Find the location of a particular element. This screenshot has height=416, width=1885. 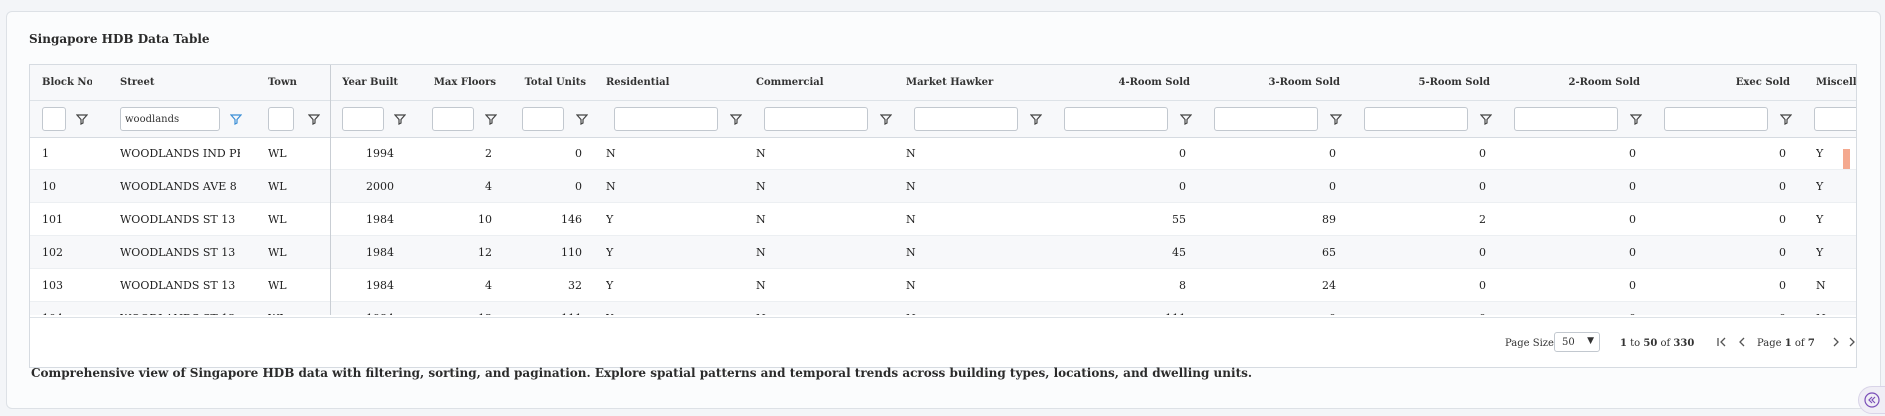

cell-res: N is located at coordinates (611, 186).